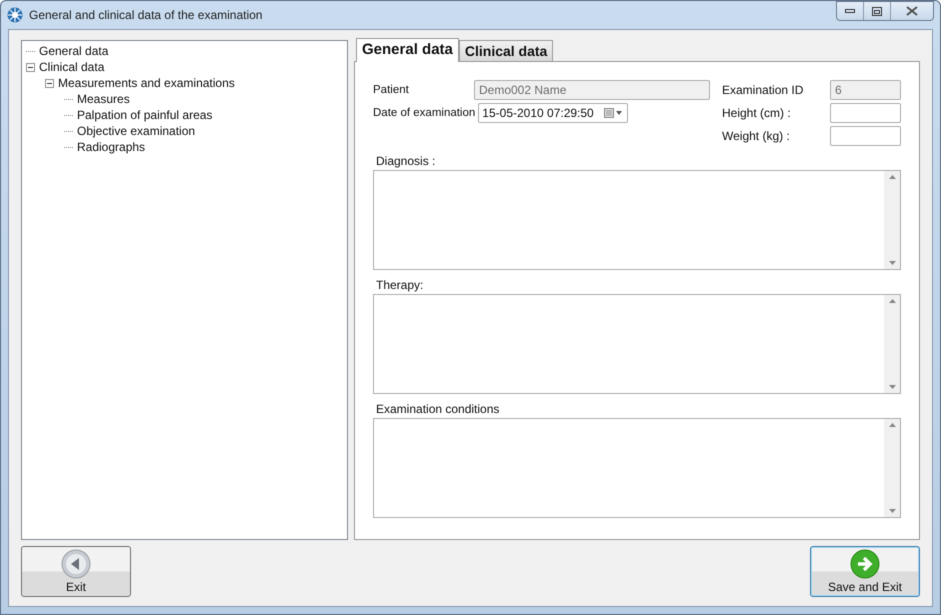 Image resolution: width=941 pixels, height=615 pixels. What do you see at coordinates (865, 113) in the screenshot?
I see `height-field` at bounding box center [865, 113].